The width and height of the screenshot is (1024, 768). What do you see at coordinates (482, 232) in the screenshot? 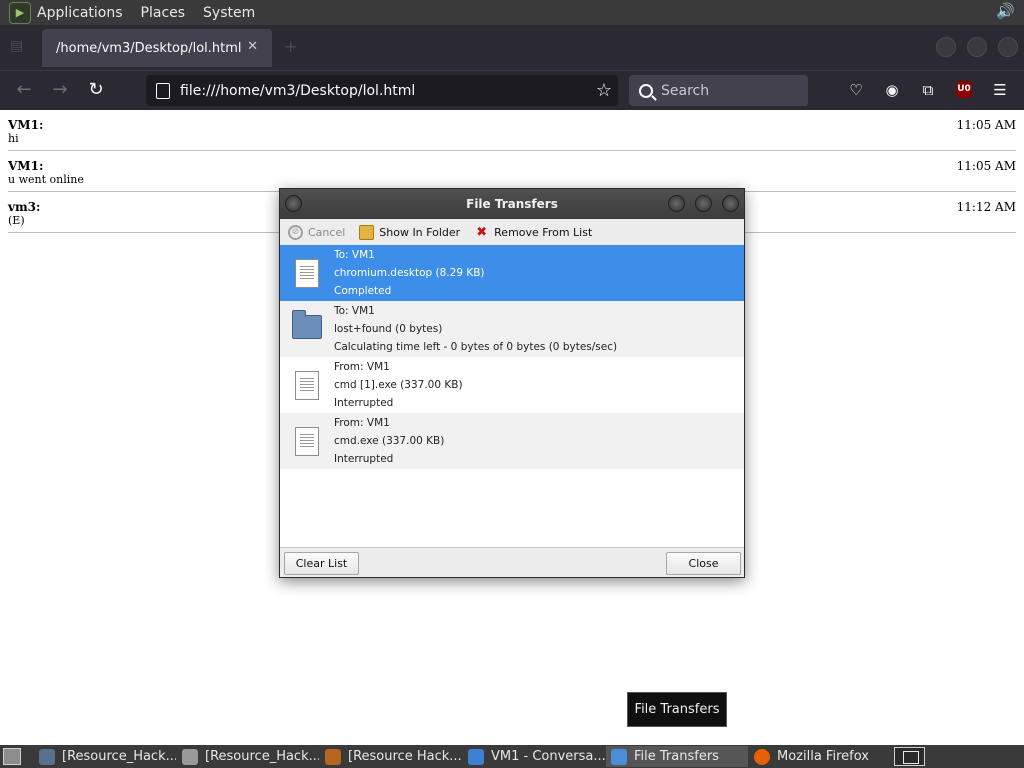
I see `remove-x-icon: ✖` at bounding box center [482, 232].